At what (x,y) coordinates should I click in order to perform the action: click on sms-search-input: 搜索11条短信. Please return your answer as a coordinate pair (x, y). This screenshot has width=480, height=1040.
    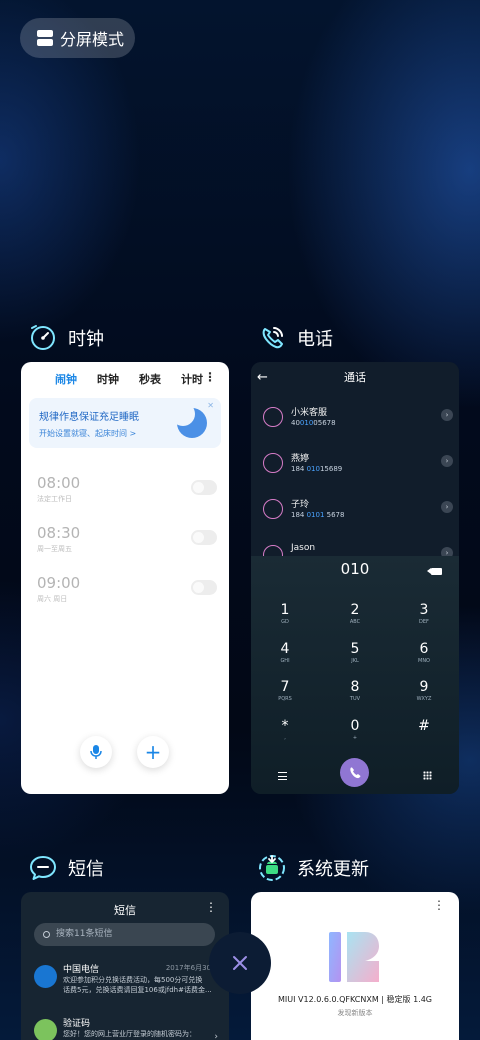
    Looking at the image, I should click on (124, 934).